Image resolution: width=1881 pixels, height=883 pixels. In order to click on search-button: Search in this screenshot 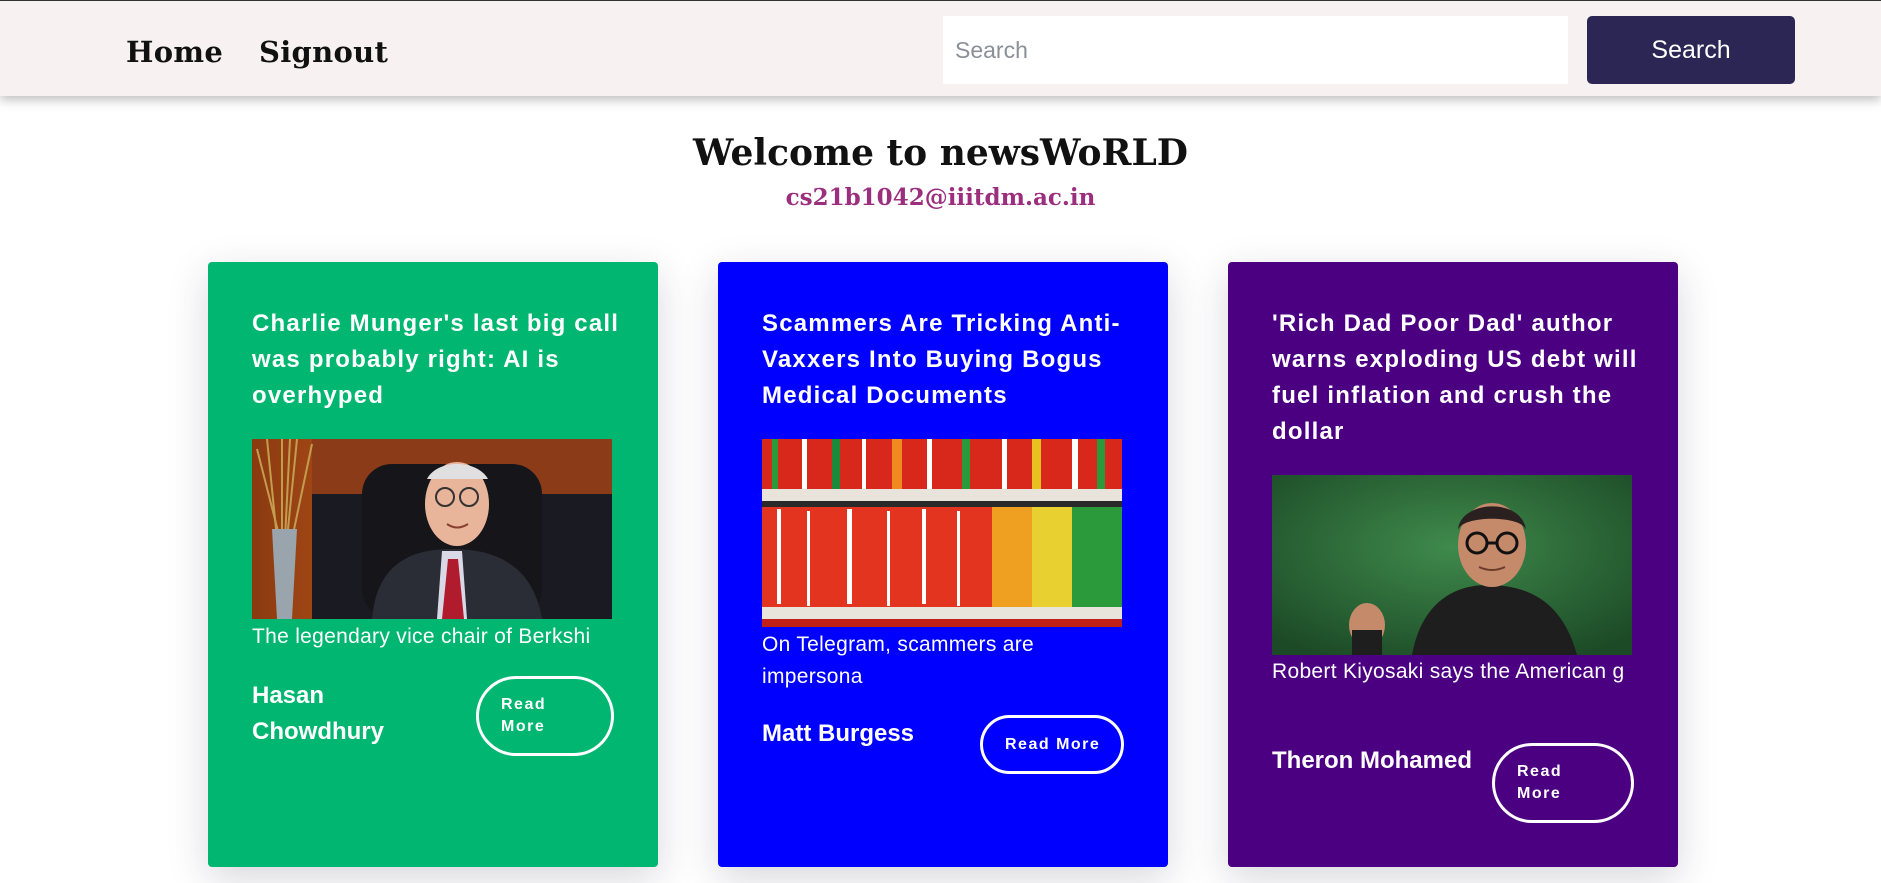, I will do `click(1691, 50)`.